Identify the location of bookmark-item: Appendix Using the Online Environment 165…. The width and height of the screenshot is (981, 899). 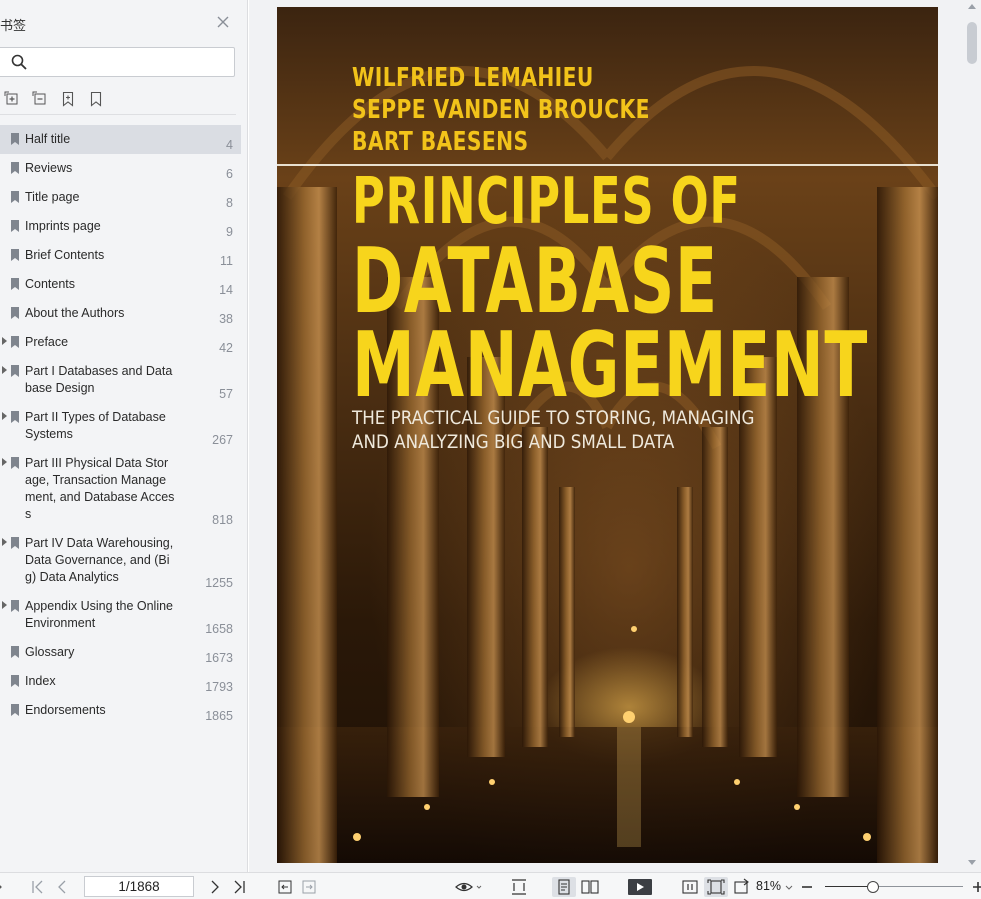
(120, 615).